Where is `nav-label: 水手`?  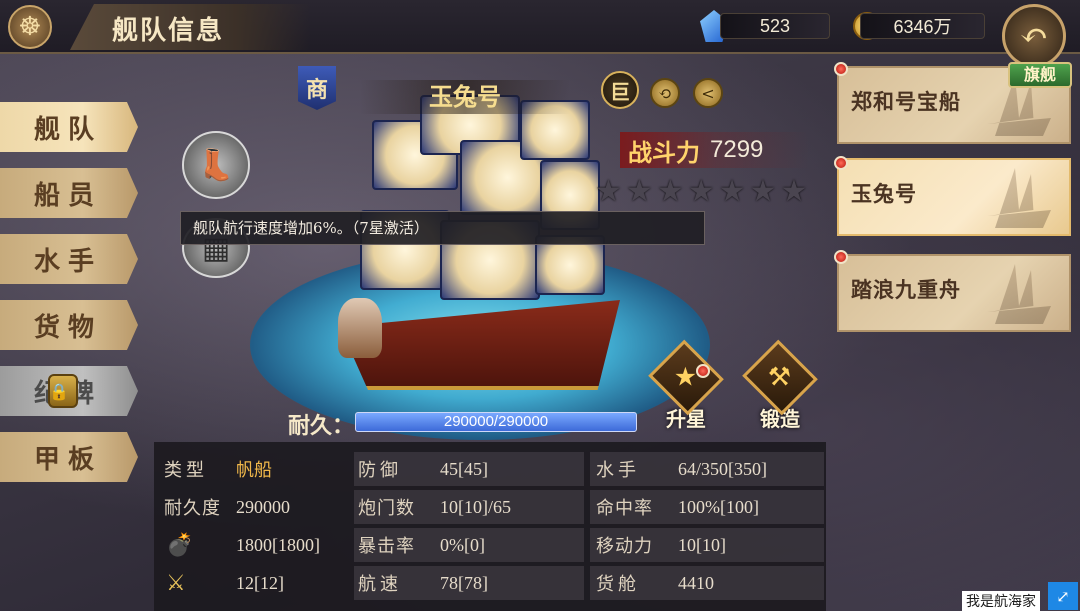 nav-label: 水手 is located at coordinates (68, 261).